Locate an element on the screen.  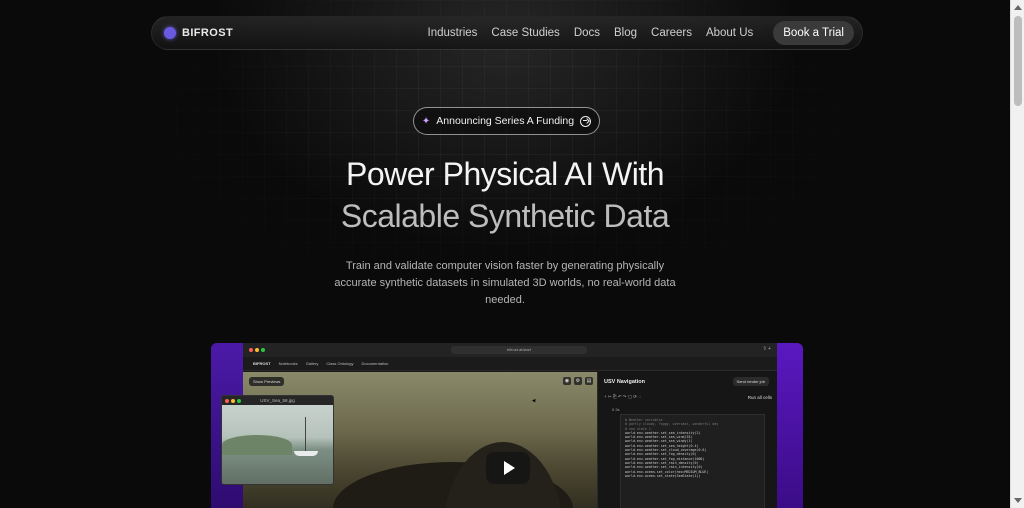
hero-title-line-1: Power Physical AI With is located at coordinates (505, 174).